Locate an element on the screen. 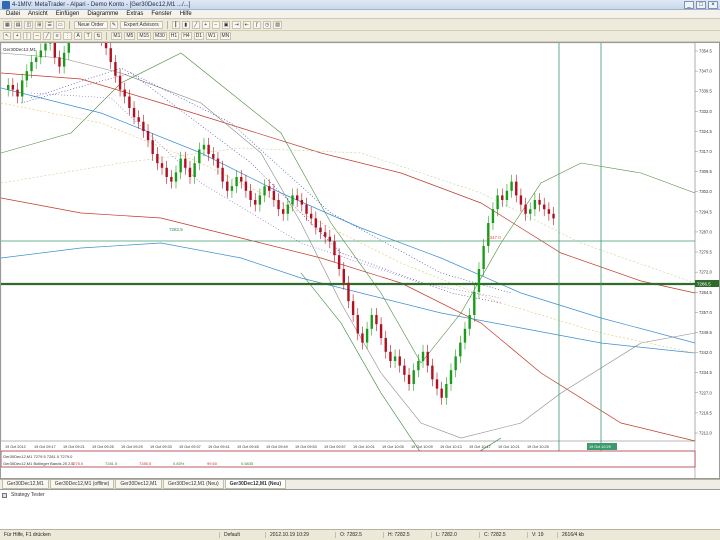  maximize-button: □ is located at coordinates (701, 5).